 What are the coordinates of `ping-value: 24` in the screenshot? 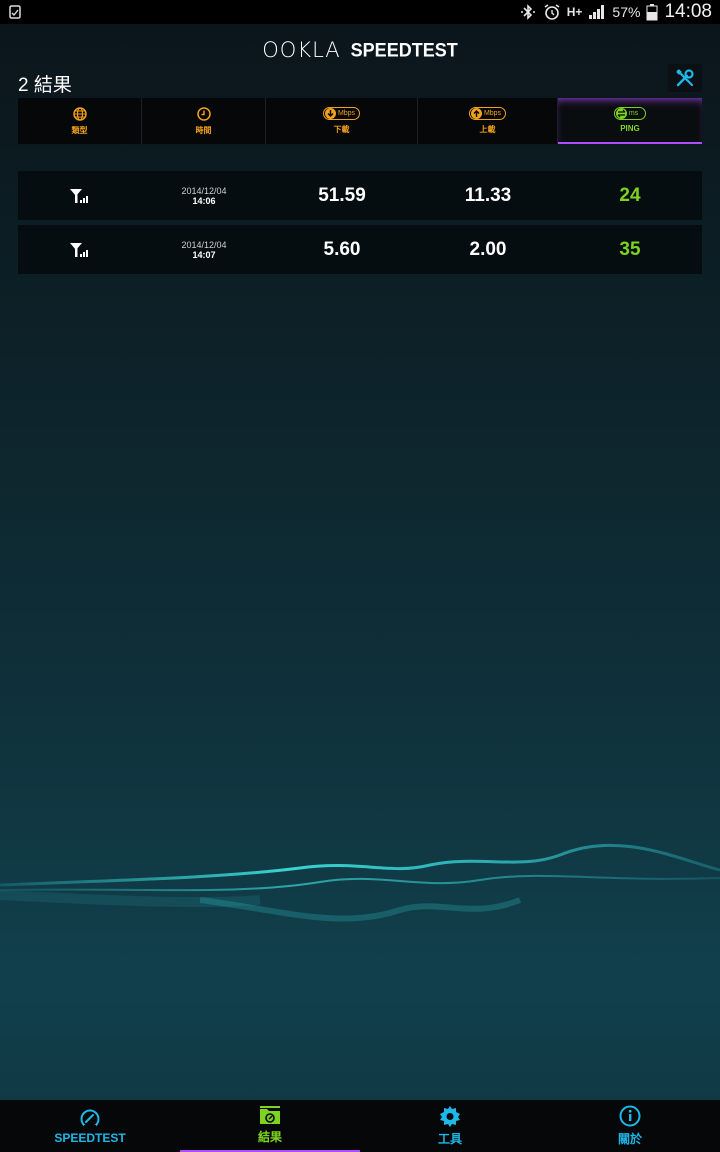 It's located at (630, 195).